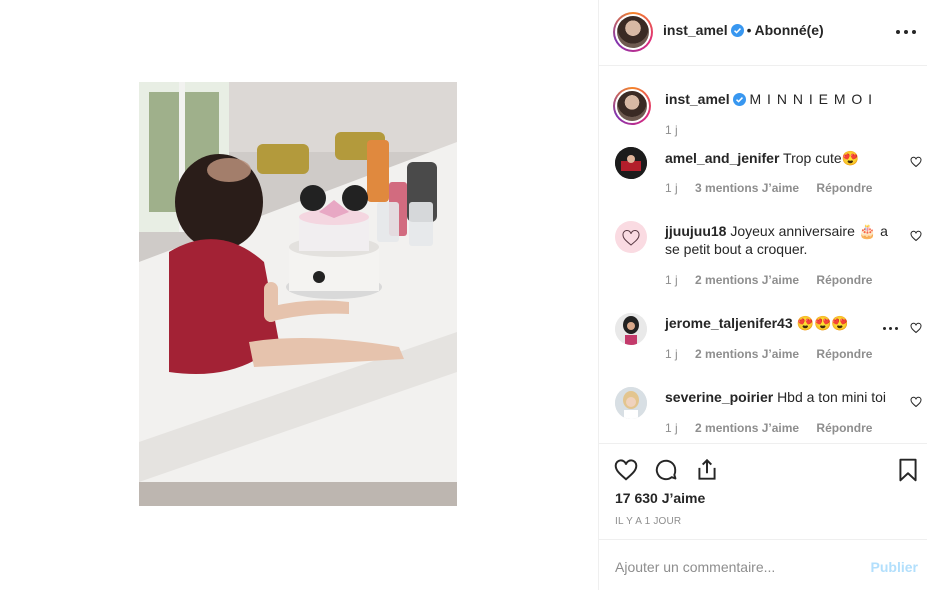  What do you see at coordinates (906, 32) in the screenshot?
I see `more-options-icon` at bounding box center [906, 32].